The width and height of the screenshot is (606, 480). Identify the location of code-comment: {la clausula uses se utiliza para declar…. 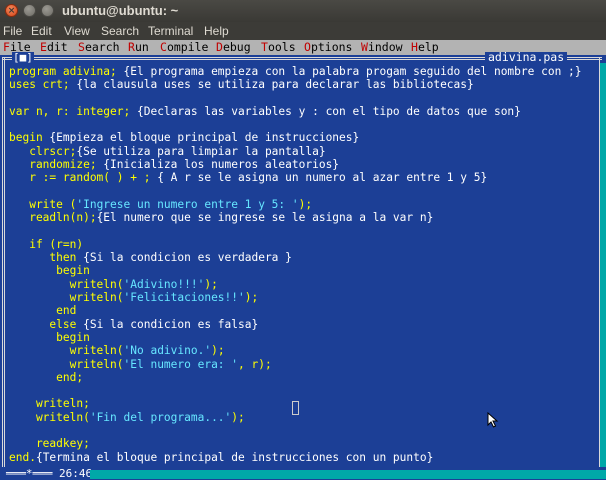
(275, 85).